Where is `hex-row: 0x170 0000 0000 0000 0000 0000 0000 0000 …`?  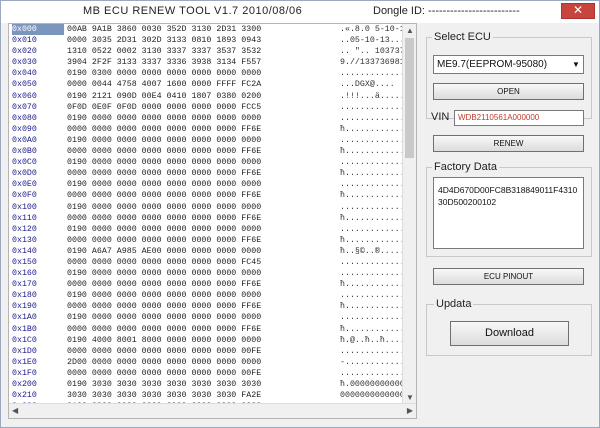
hex-row: 0x170 0000 0000 0000 0000 0000 0000 0000 … is located at coordinates (206, 284).